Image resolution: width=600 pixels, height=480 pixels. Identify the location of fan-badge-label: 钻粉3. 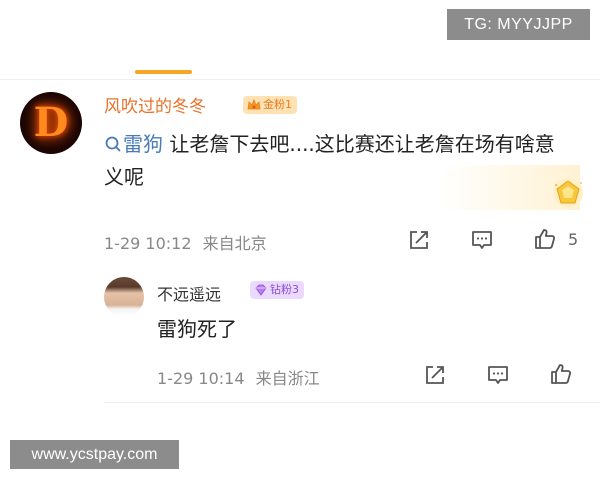
(284, 289).